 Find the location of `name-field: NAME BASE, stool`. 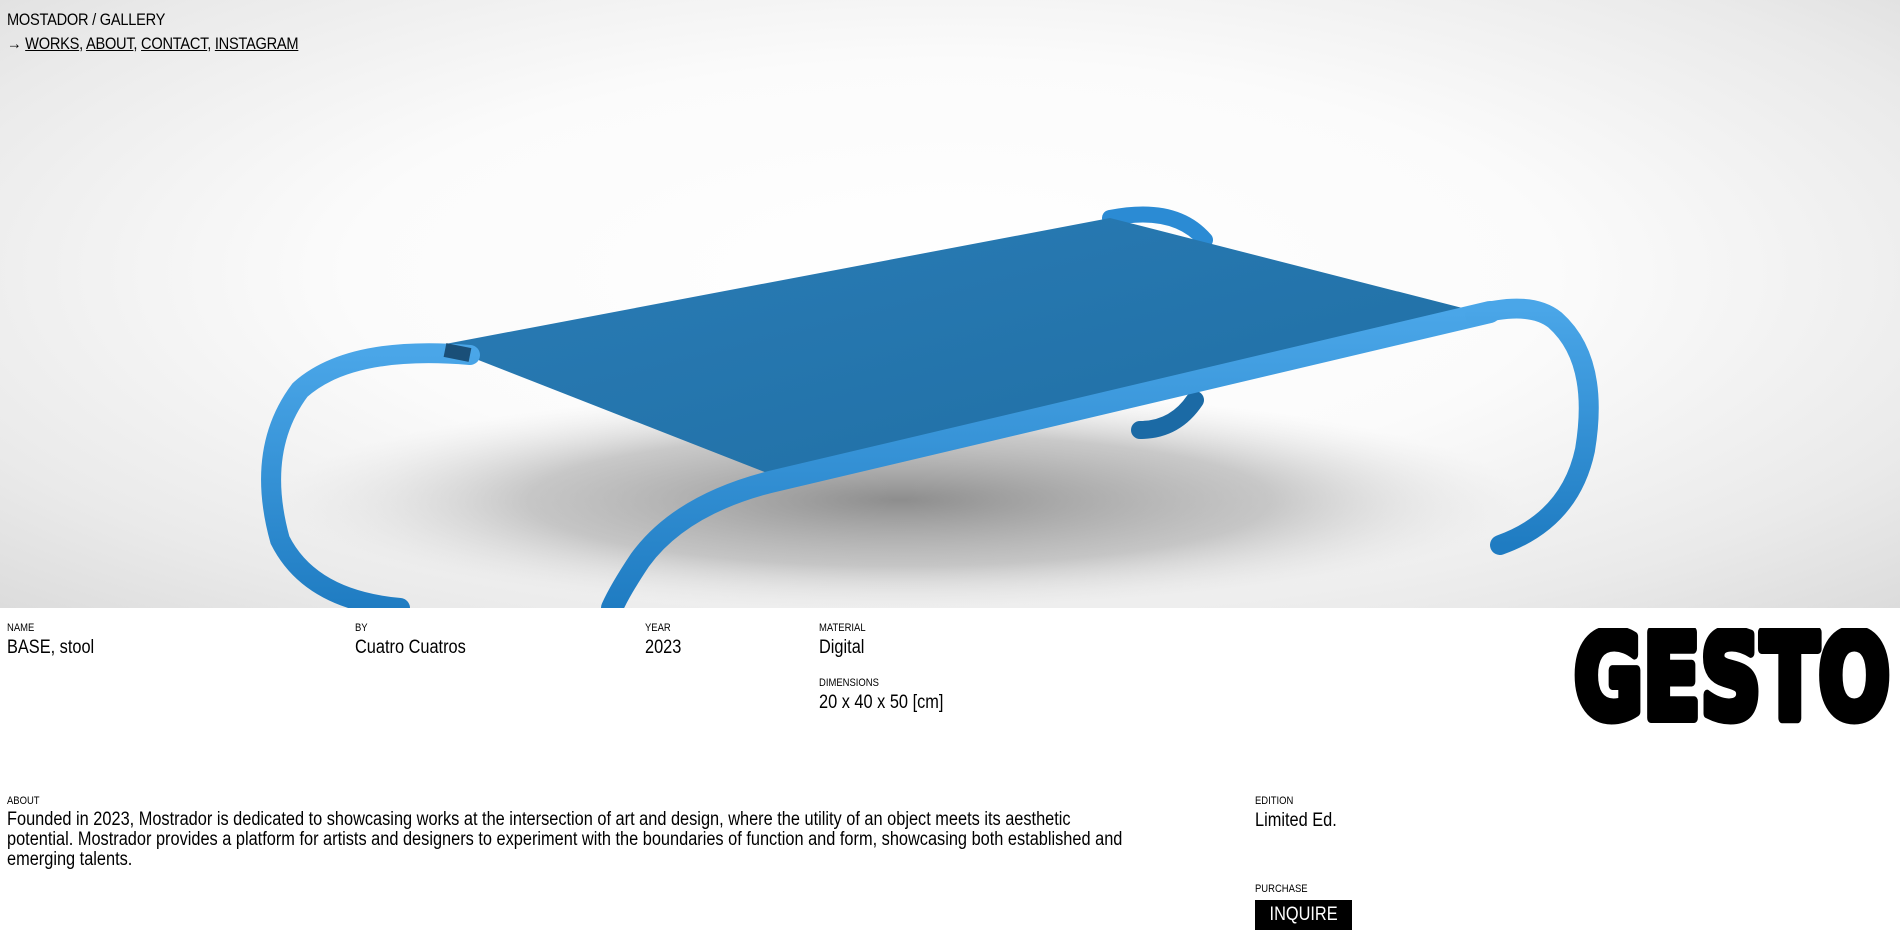

name-field: NAME BASE, stool is located at coordinates (57, 640).